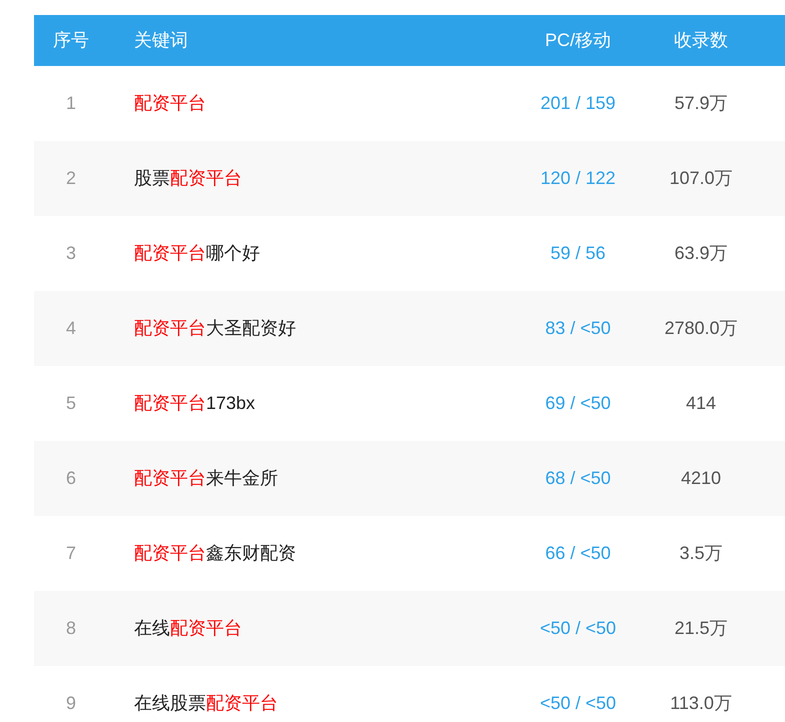  What do you see at coordinates (71, 103) in the screenshot?
I see `table-cell-text: 1` at bounding box center [71, 103].